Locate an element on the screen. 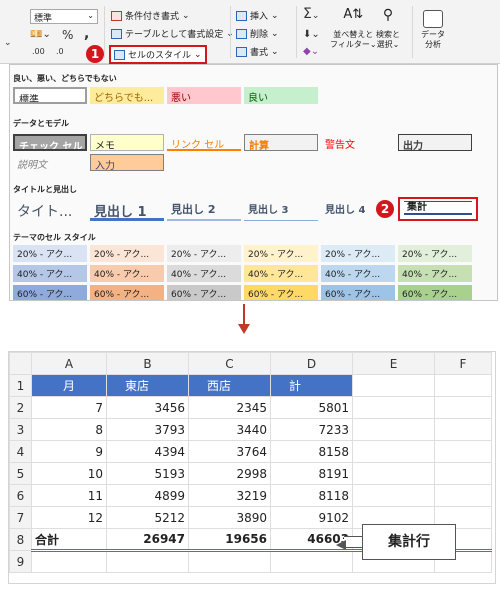  cell-f5 is located at coordinates (463, 473).